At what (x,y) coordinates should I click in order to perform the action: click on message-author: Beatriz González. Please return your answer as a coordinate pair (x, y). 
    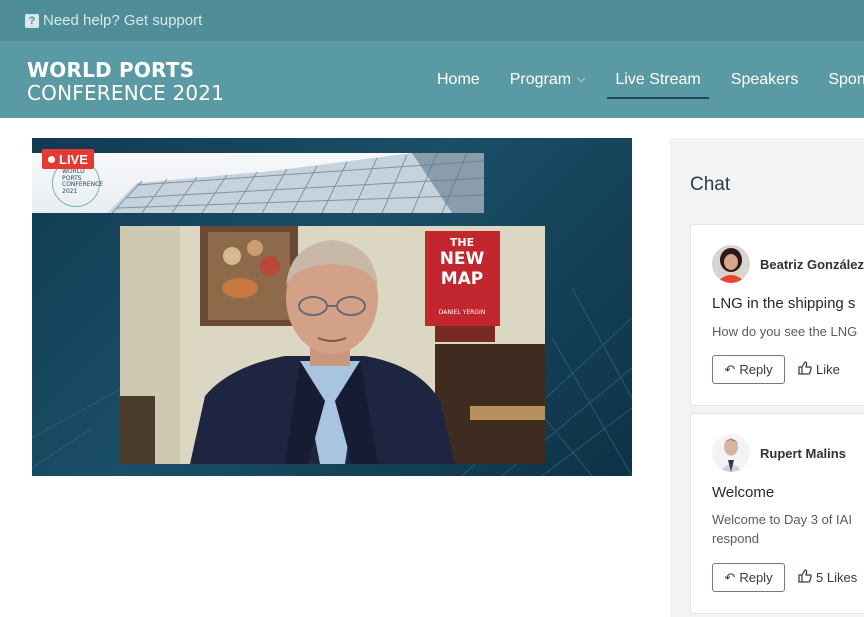
    Looking at the image, I should click on (812, 264).